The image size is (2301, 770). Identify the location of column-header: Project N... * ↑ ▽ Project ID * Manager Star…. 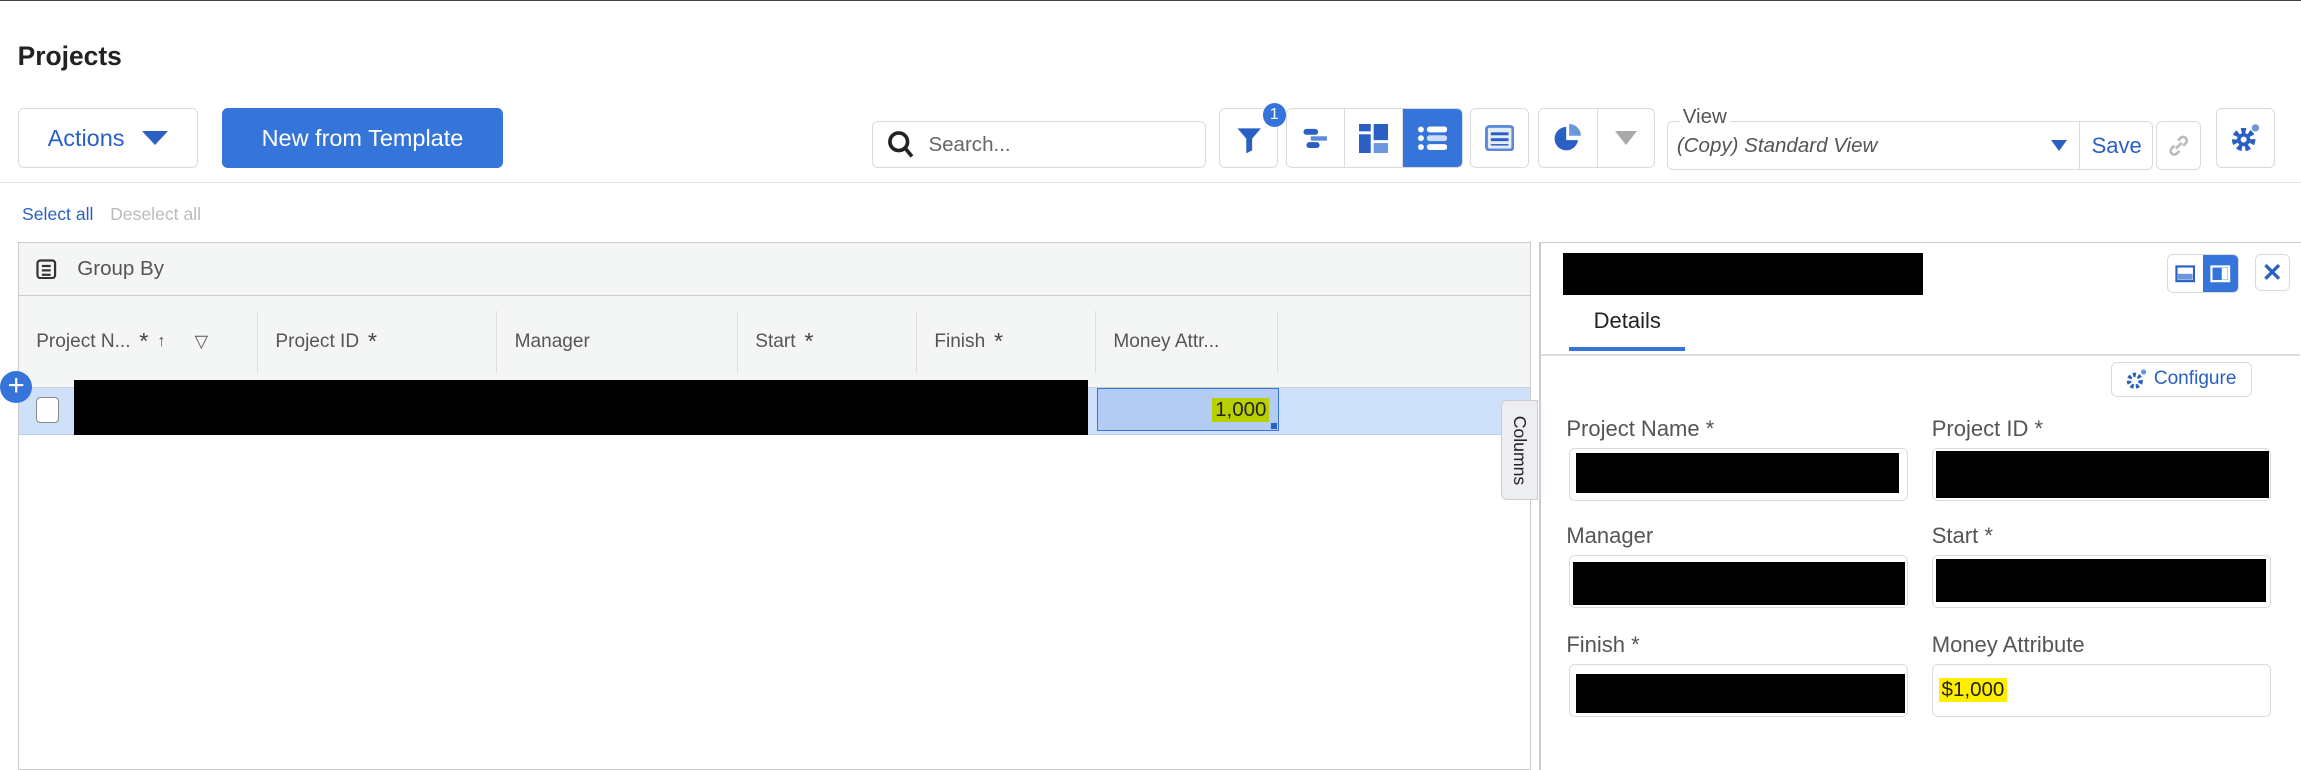
(774, 342).